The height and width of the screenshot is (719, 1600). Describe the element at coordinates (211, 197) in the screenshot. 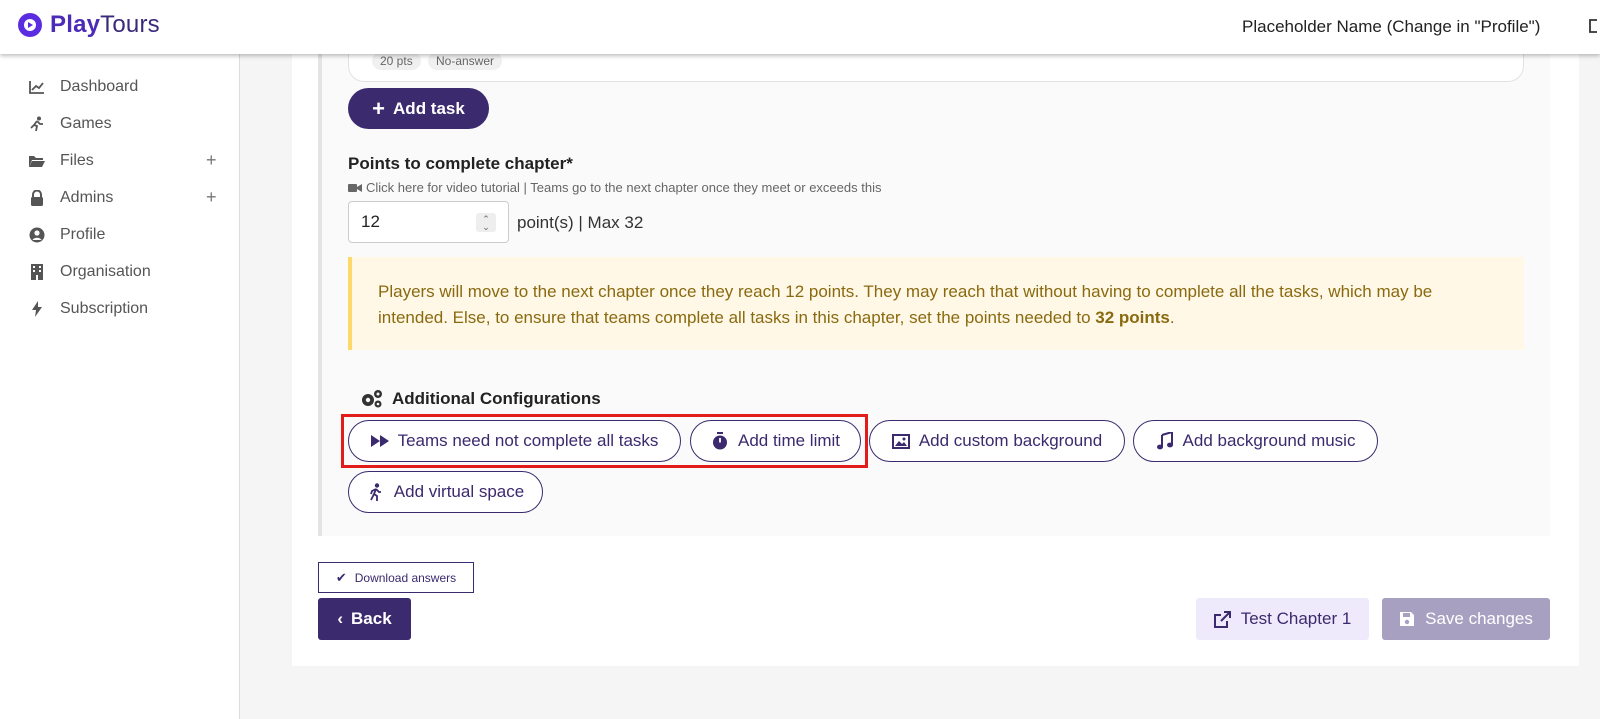

I see `admins-expand-icon: +` at that location.